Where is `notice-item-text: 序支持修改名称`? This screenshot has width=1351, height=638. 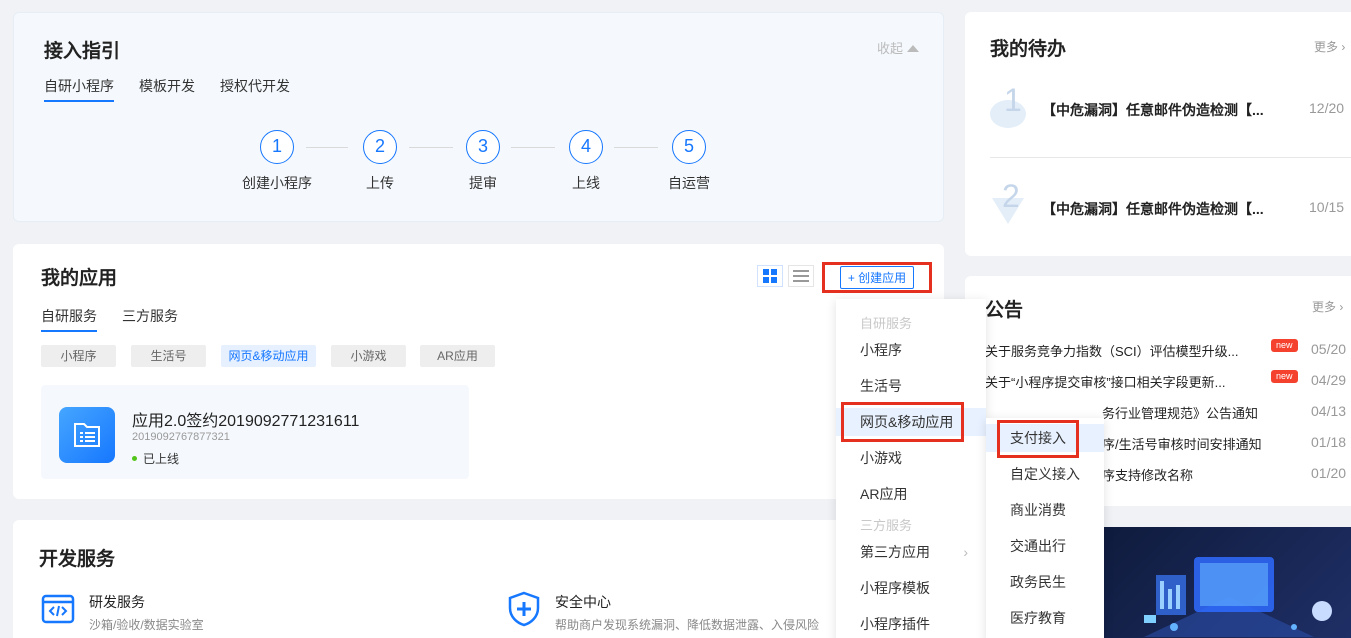 notice-item-text: 序支持修改名称 is located at coordinates (1147, 474).